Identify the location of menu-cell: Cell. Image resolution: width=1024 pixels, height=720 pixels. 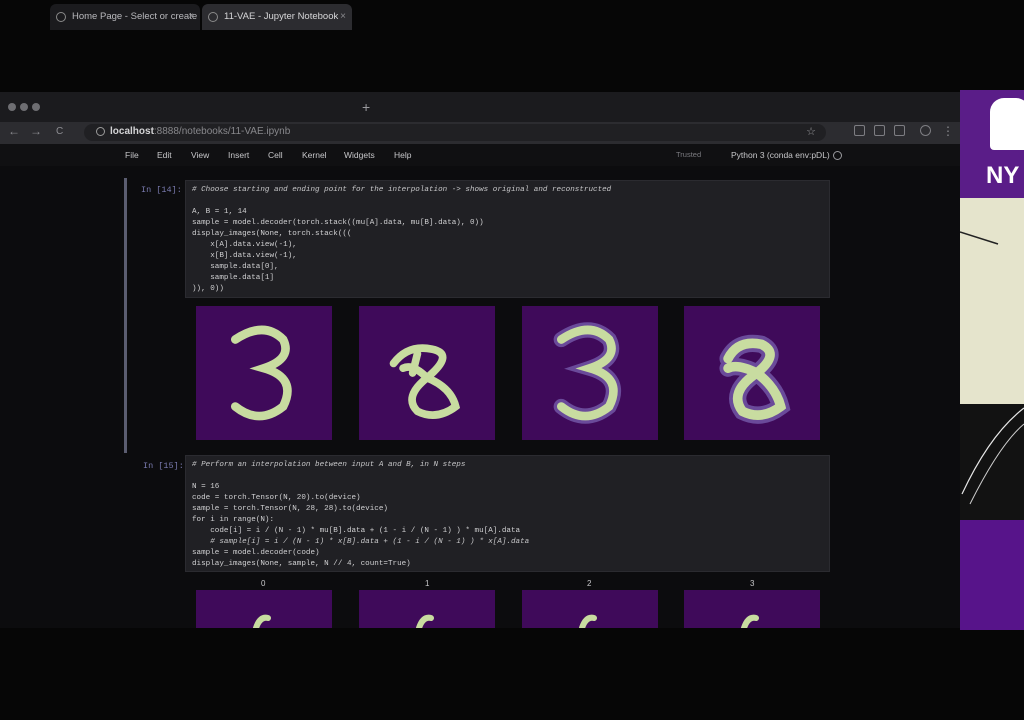
(275, 155).